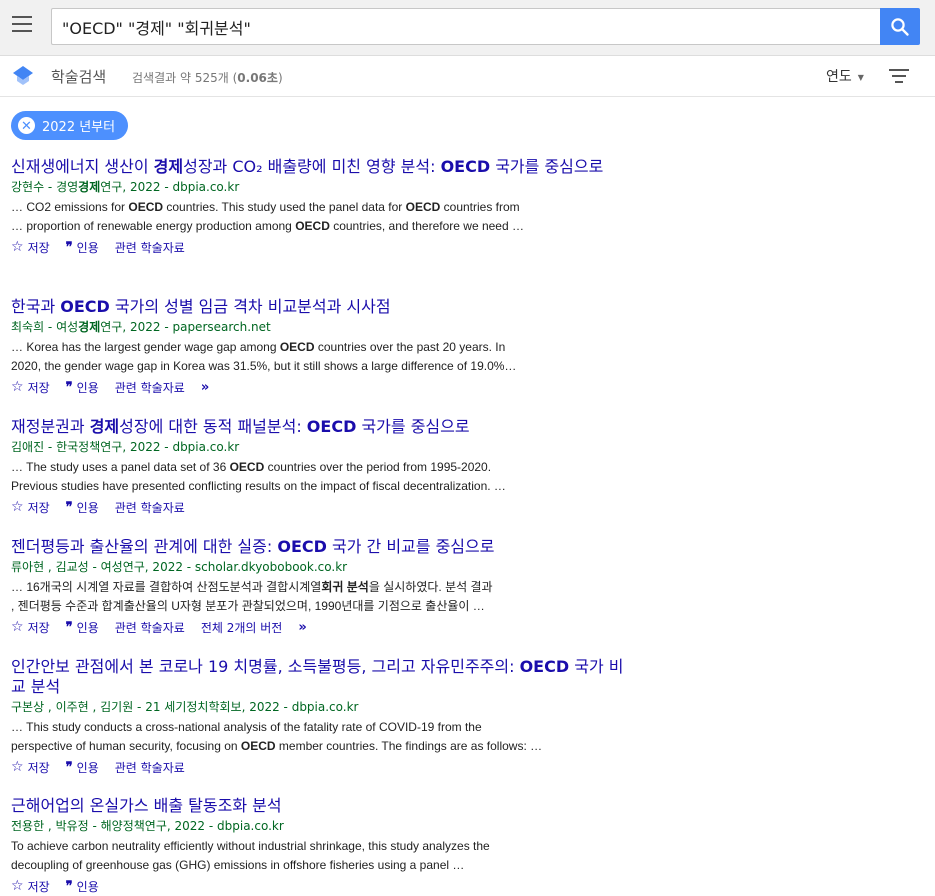 This screenshot has width=935, height=896. I want to click on search-box, so click(466, 26).